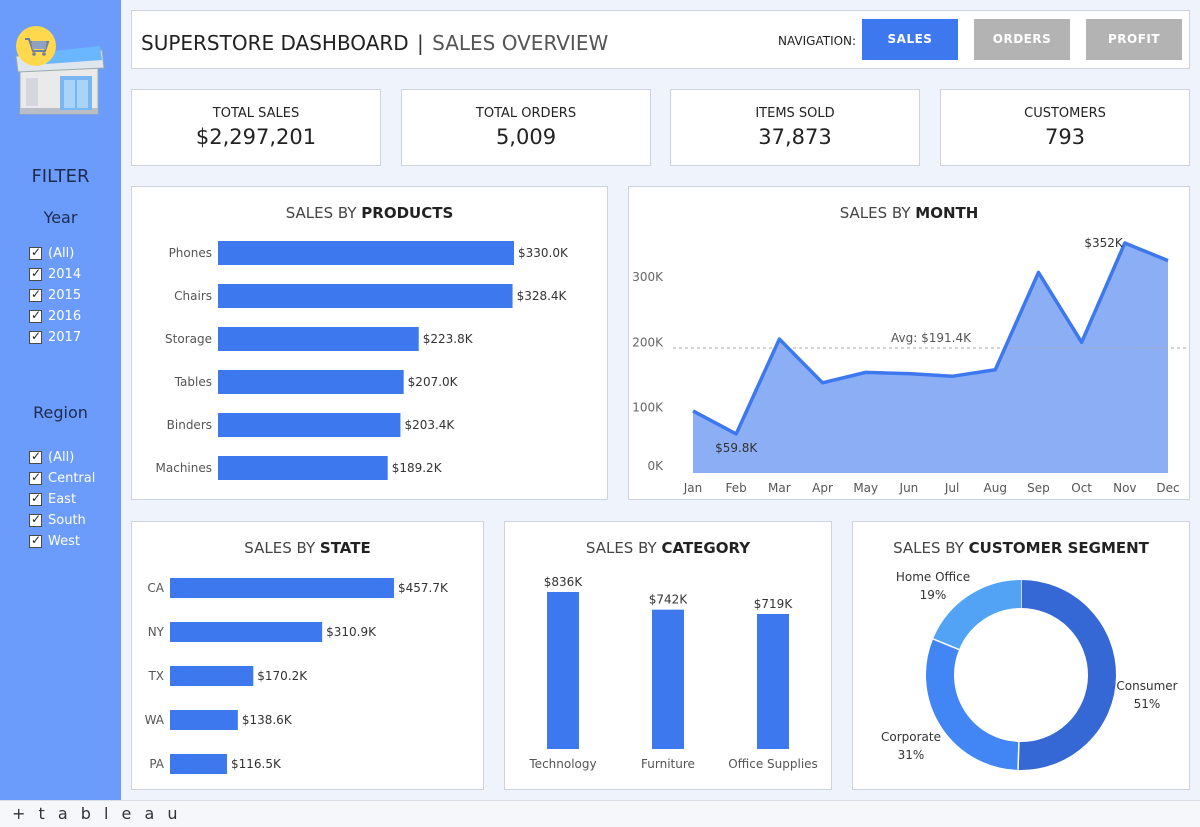 The image size is (1200, 827). Describe the element at coordinates (1022, 39) in the screenshot. I see `orders-nav-button: ORDERS` at that location.